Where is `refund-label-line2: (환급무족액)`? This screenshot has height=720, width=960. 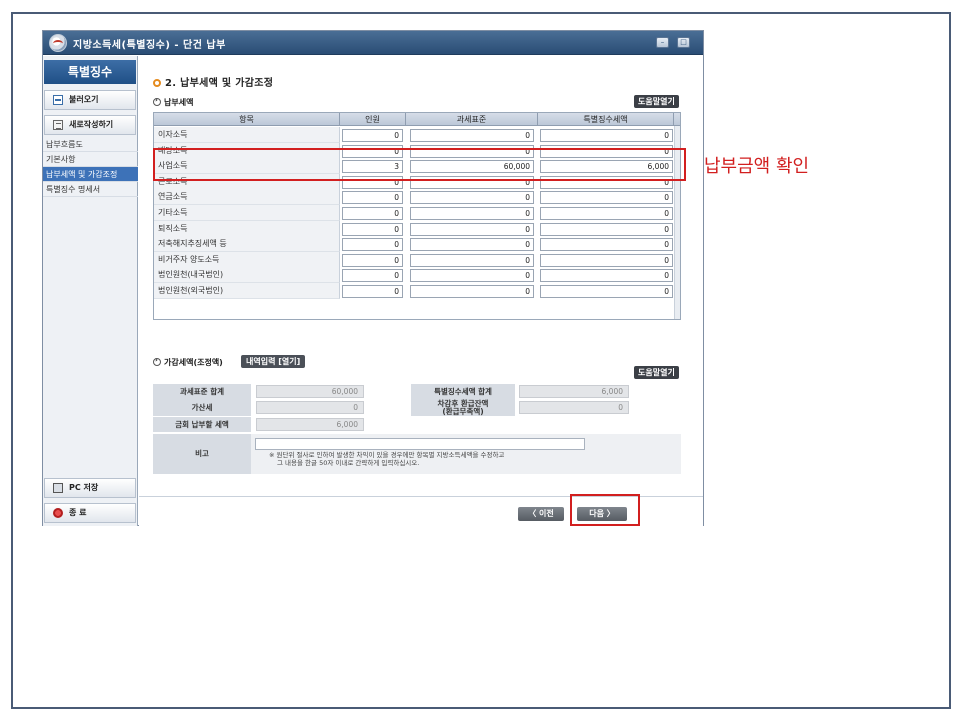
refund-label-line2: (환급무족액) is located at coordinates (463, 411).